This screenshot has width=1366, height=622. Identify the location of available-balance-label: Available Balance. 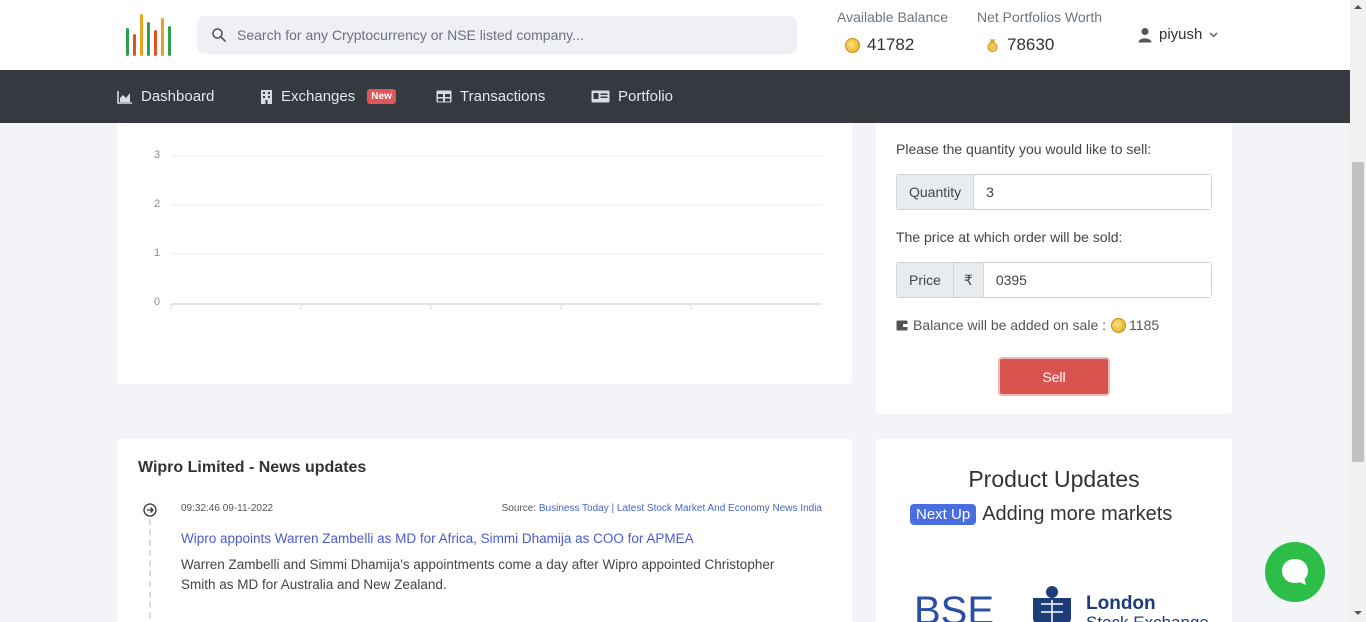
(893, 17).